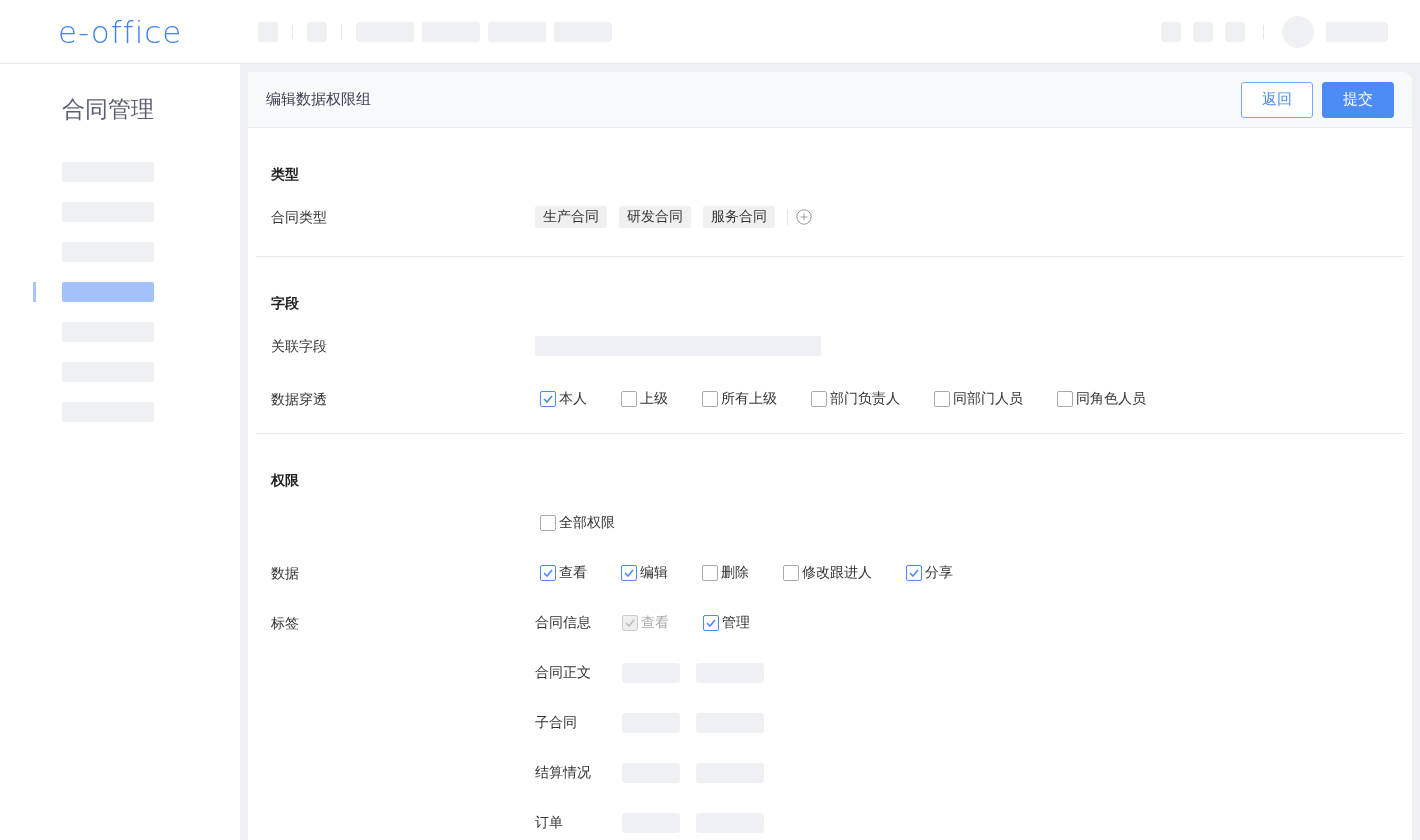 Image resolution: width=1420 pixels, height=840 pixels. Describe the element at coordinates (726, 623) in the screenshot. I see `checkbox: 管理` at that location.